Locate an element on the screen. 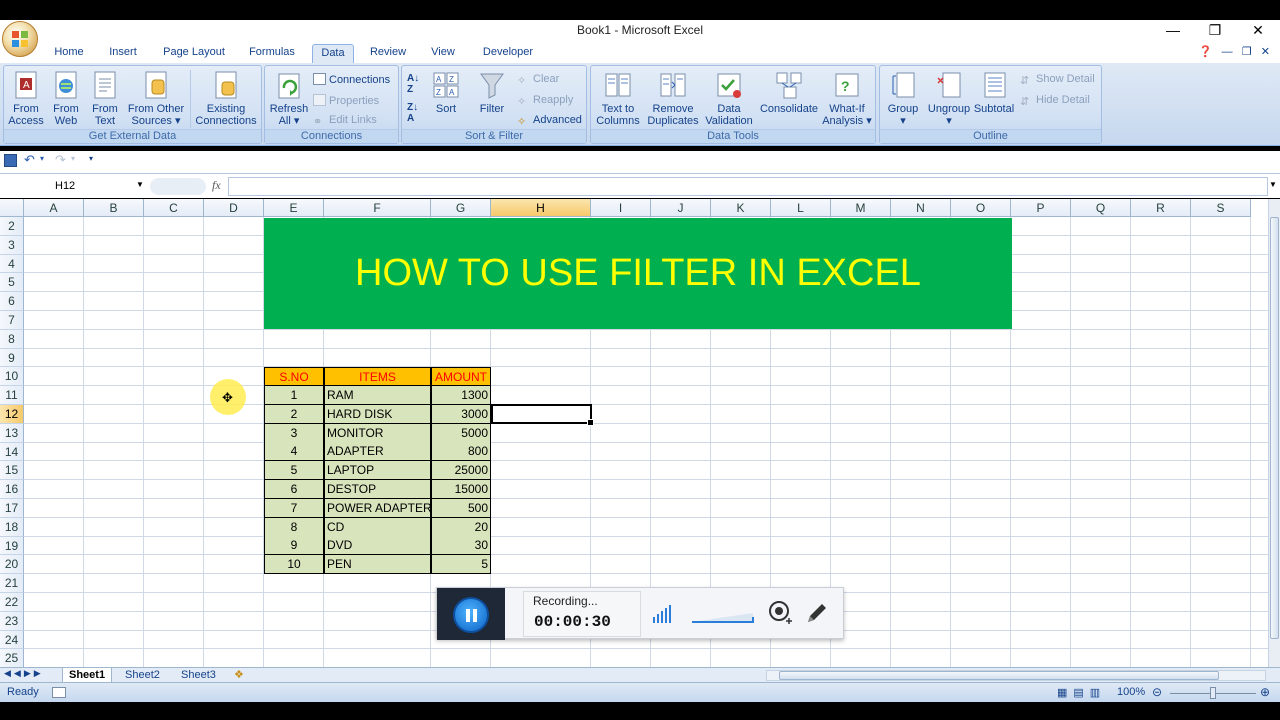 Image resolution: width=1280 pixels, height=720 pixels. vertical-scrollbar is located at coordinates (1274, 433).